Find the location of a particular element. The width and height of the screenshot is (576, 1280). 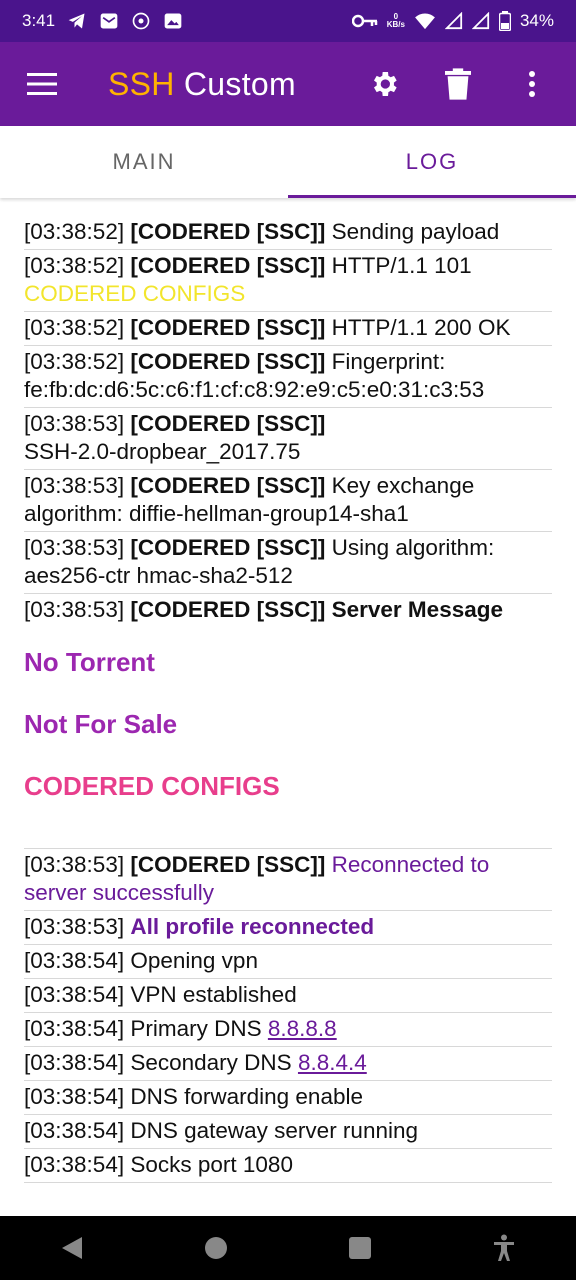

more-vert-icon is located at coordinates (532, 84).